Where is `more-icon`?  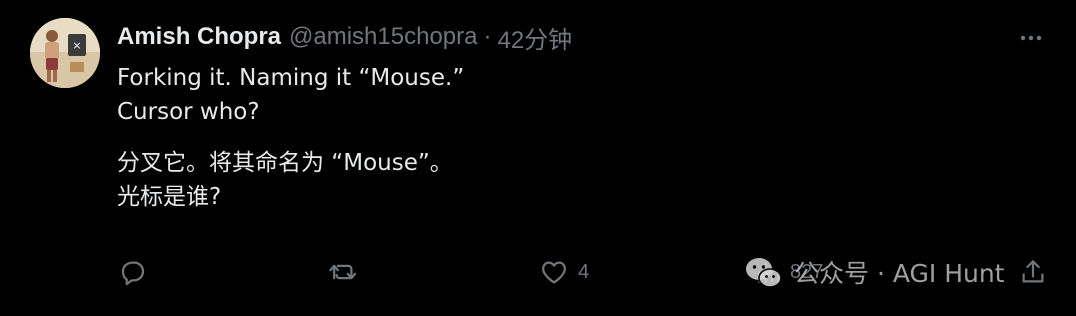
more-icon is located at coordinates (1031, 38).